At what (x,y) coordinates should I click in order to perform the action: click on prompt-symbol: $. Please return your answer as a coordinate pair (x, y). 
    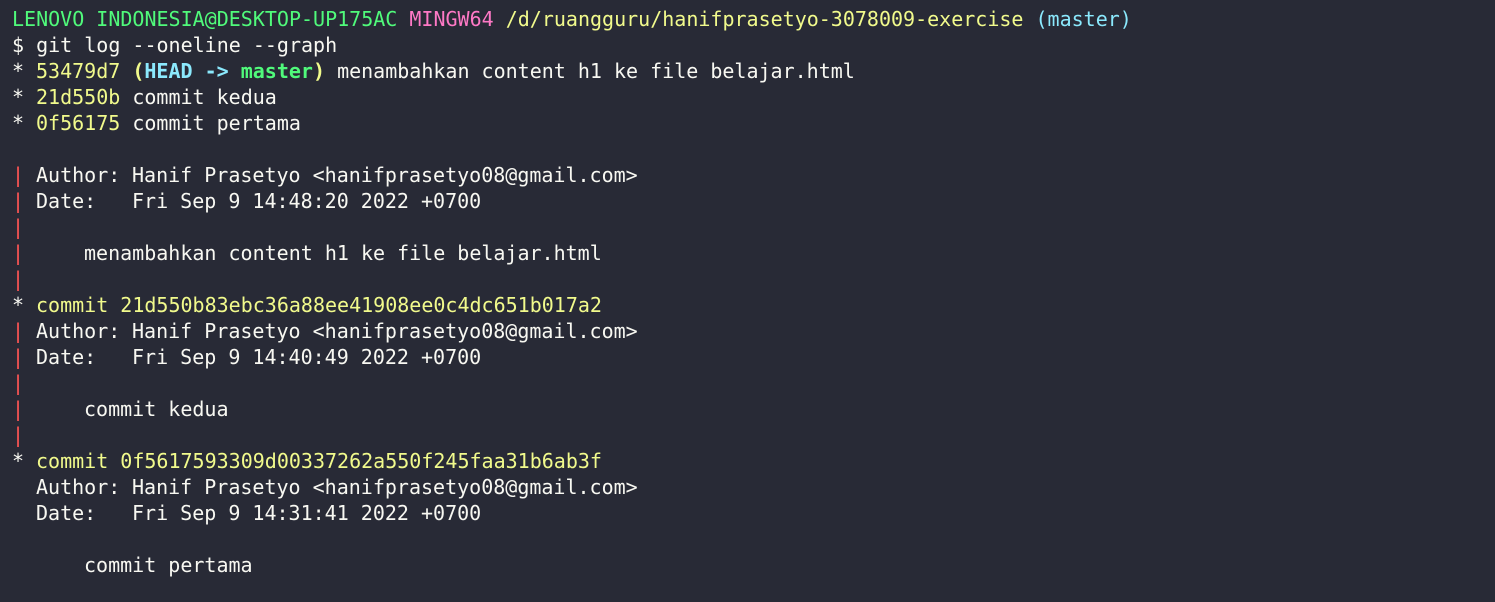
    Looking at the image, I should click on (18, 45).